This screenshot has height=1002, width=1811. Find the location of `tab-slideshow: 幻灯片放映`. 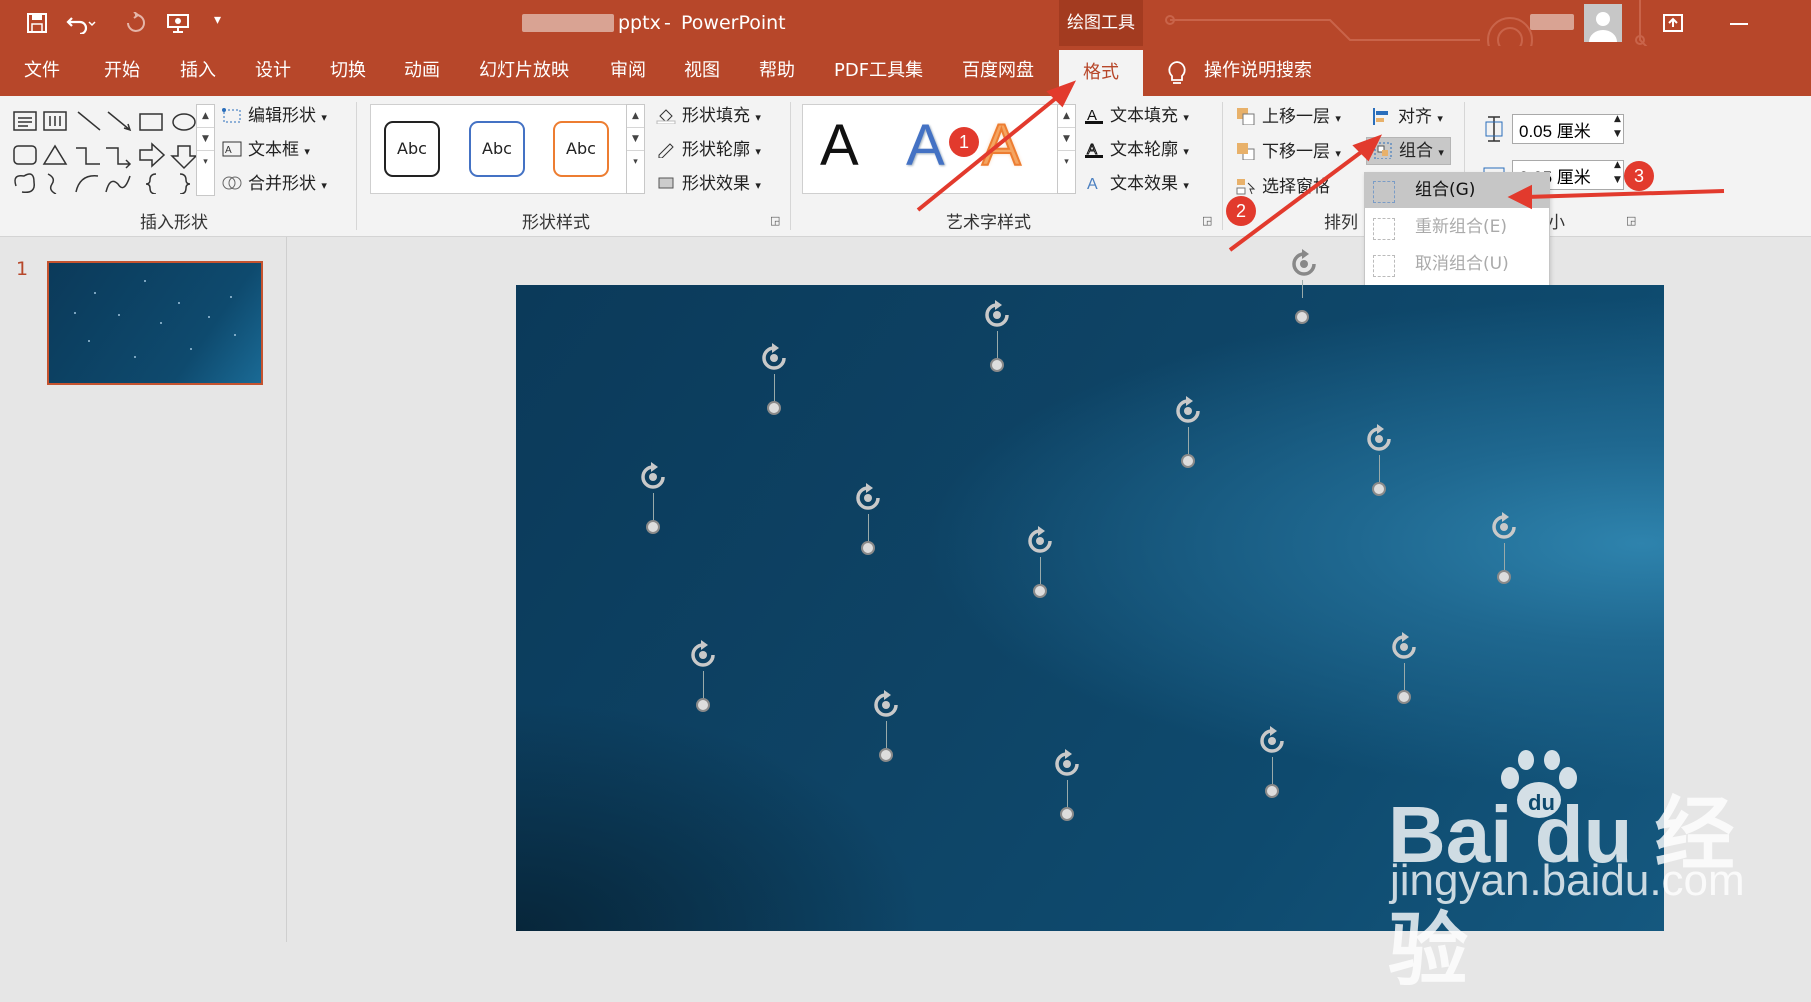

tab-slideshow: 幻灯片放映 is located at coordinates (524, 71).